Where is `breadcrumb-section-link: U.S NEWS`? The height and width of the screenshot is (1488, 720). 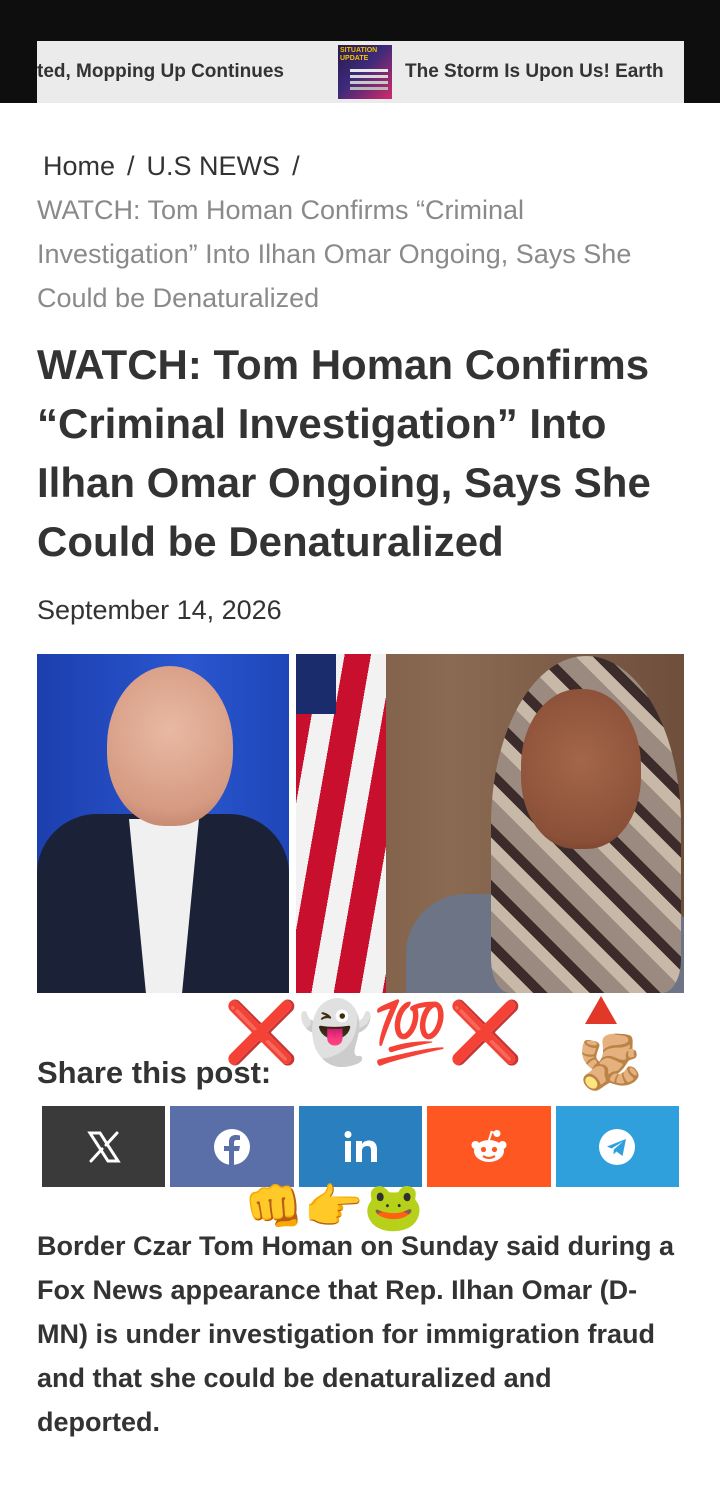 breadcrumb-section-link: U.S NEWS is located at coordinates (214, 166).